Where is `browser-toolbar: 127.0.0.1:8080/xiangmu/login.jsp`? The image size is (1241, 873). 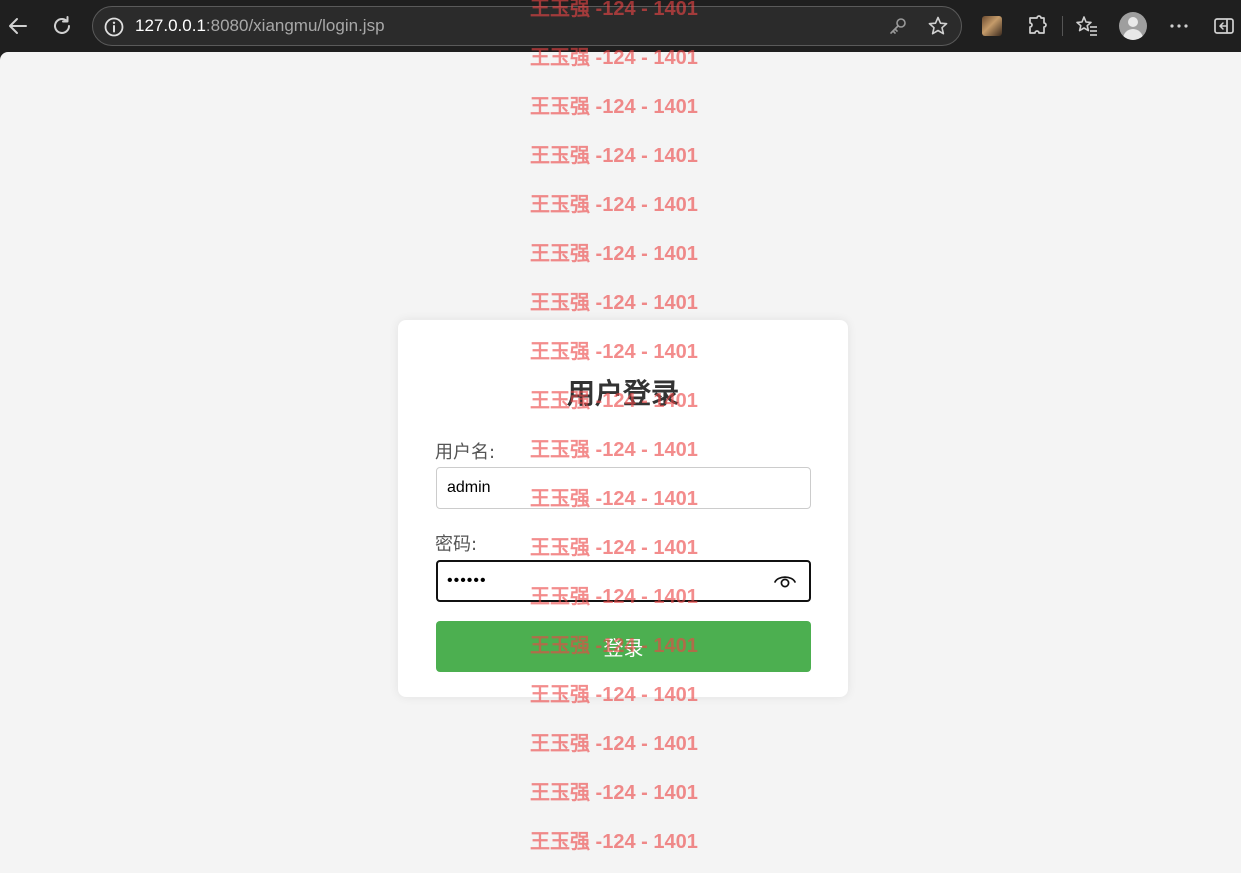 browser-toolbar: 127.0.0.1:8080/xiangmu/login.jsp is located at coordinates (620, 26).